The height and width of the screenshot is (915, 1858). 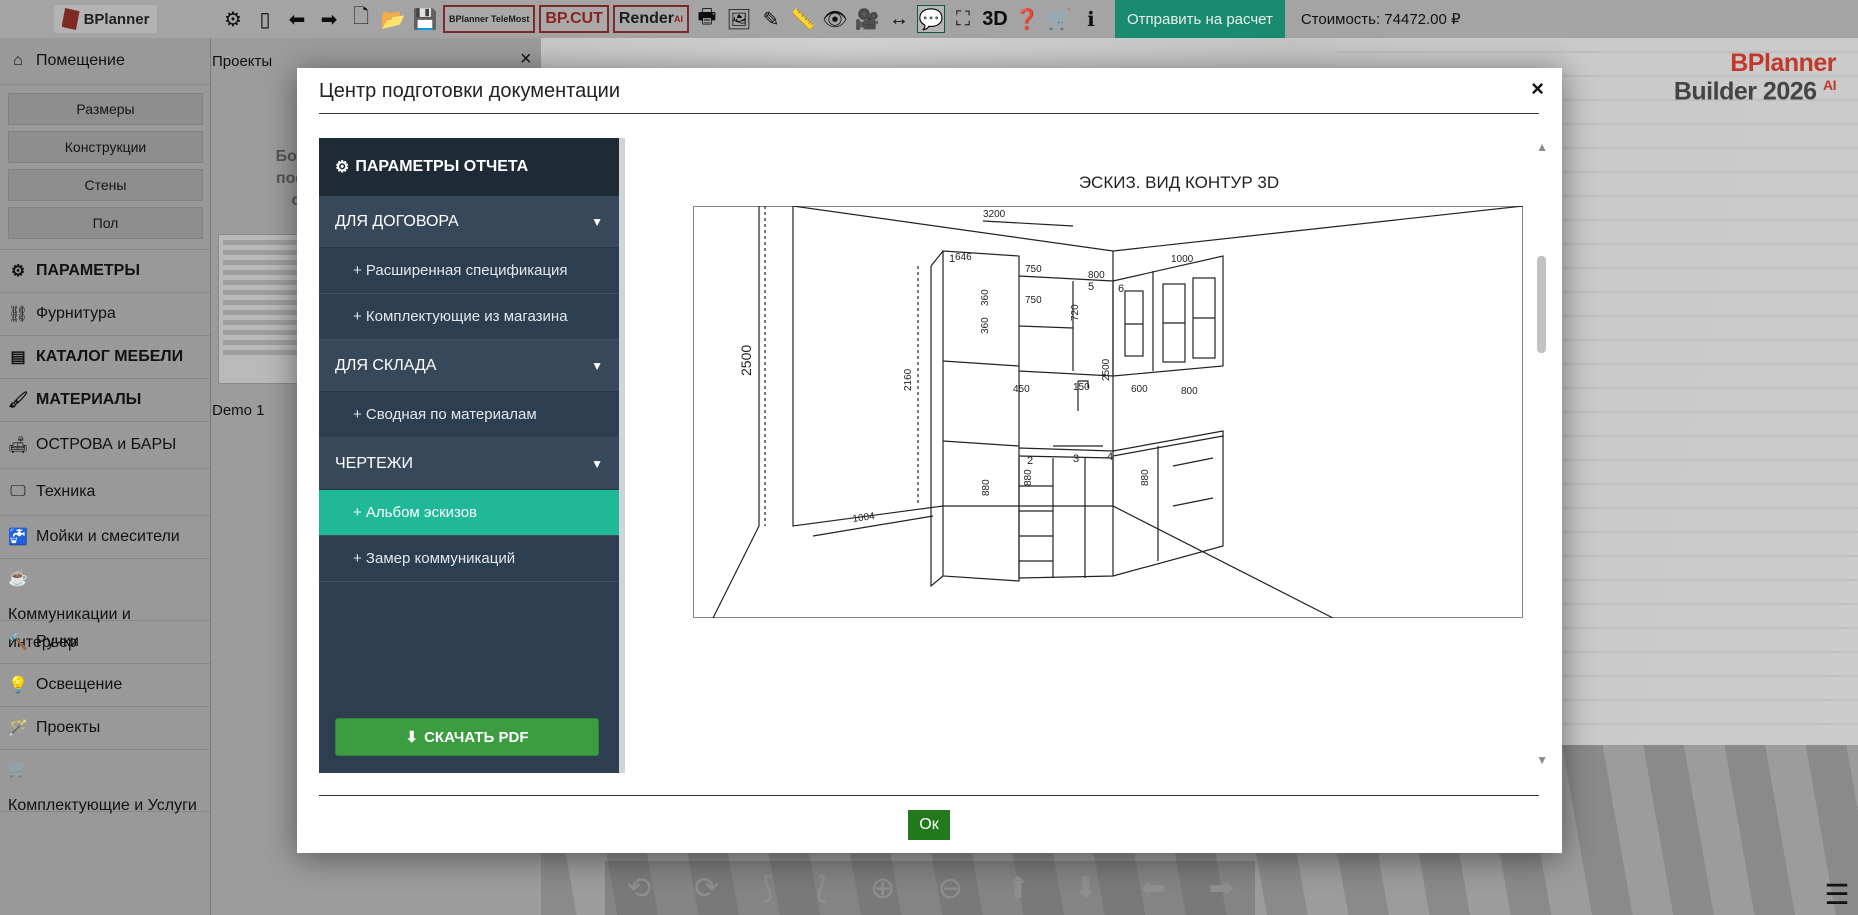 I want to click on home-icon: ⌂, so click(x=18, y=60).